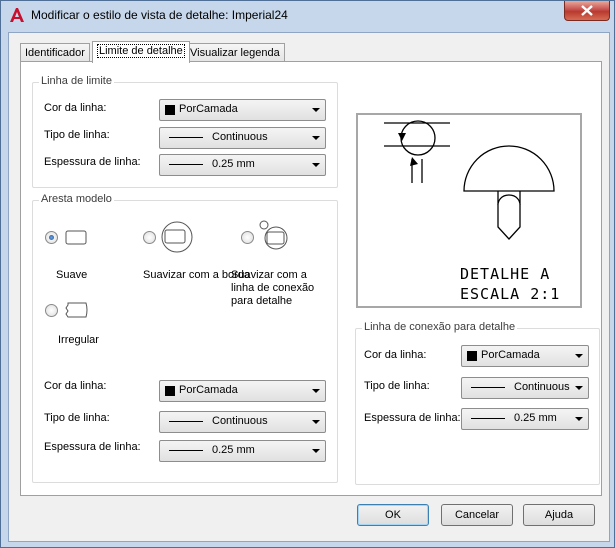 Image resolution: width=615 pixels, height=548 pixels. I want to click on option-jagged-label: Irregular, so click(78, 340).